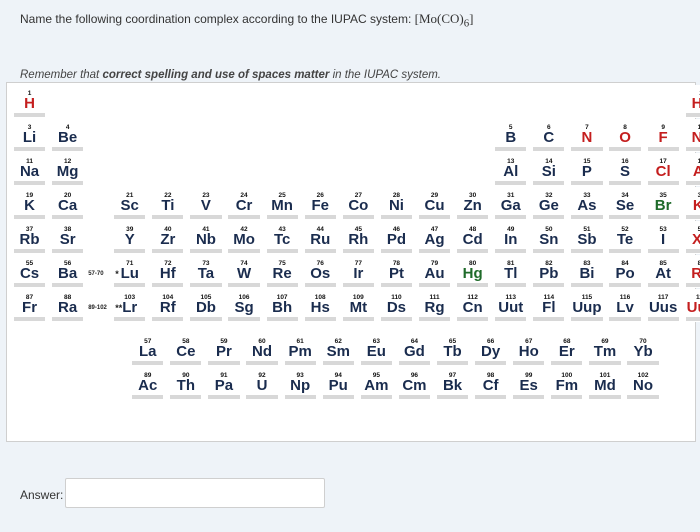 The width and height of the screenshot is (700, 532). Describe the element at coordinates (338, 383) in the screenshot. I see `element-pu: 94 Pu` at that location.